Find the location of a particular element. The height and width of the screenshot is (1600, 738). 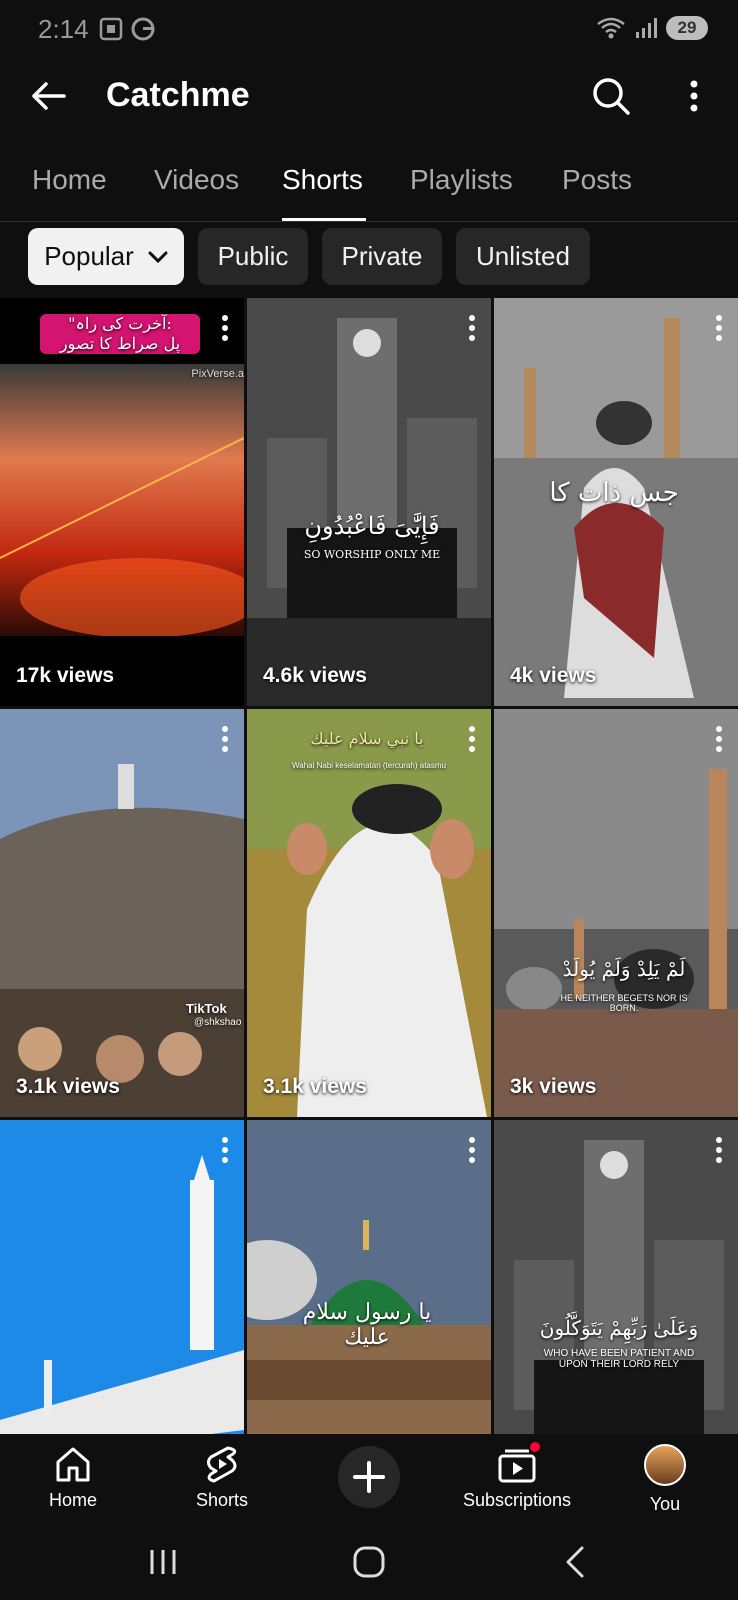

overlay-text: لَمْ يَلِدْ وَلَمْ يُولَدْ is located at coordinates (624, 969).